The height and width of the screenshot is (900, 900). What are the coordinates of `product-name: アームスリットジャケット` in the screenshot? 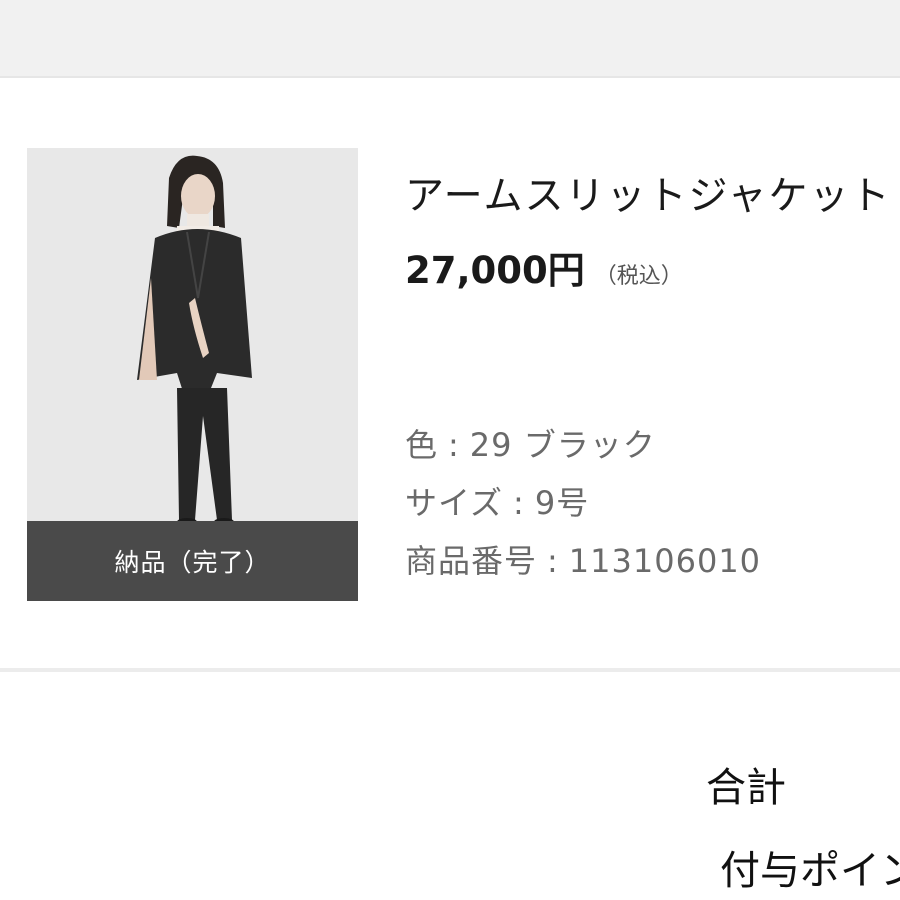 It's located at (652, 193).